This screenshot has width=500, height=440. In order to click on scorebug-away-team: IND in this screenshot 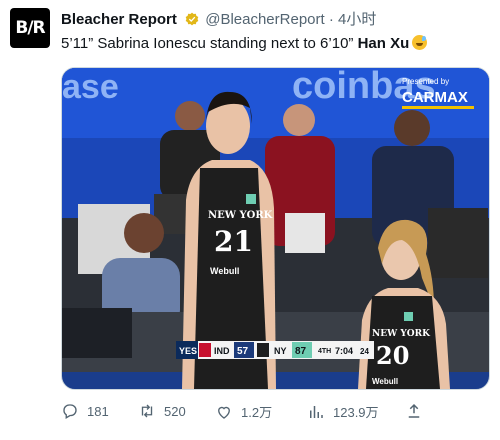, I will do `click(222, 351)`.